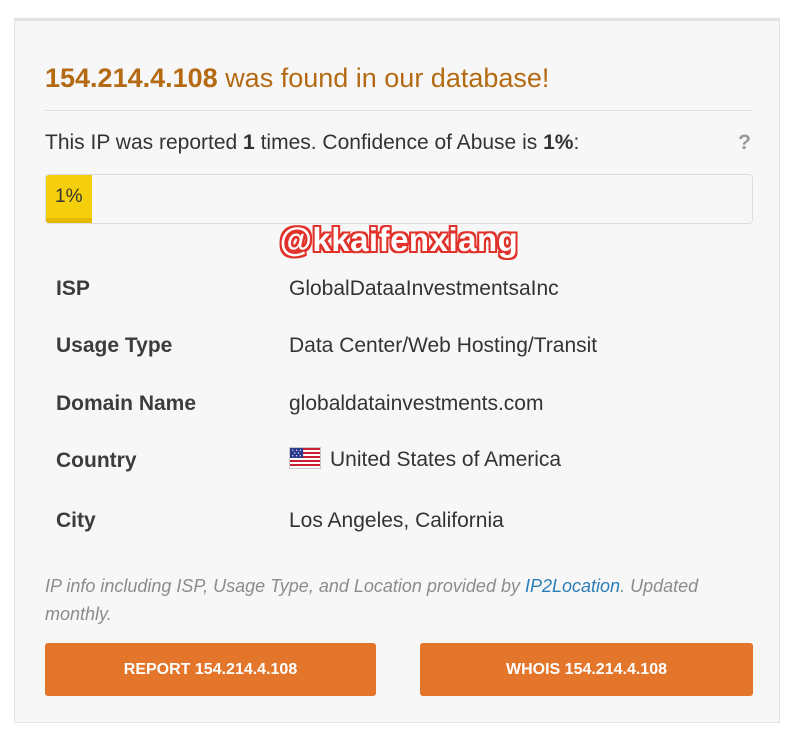 Image resolution: width=800 pixels, height=739 pixels. Describe the element at coordinates (443, 345) in the screenshot. I see `usage-type-value: Data Center/Web Hosting/Transit` at that location.